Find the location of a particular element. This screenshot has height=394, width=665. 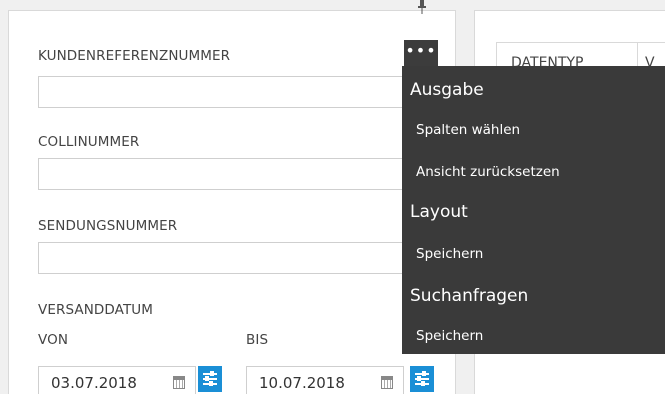

menu-item-suchanfragen-speichern: Speichern is located at coordinates (449, 336).